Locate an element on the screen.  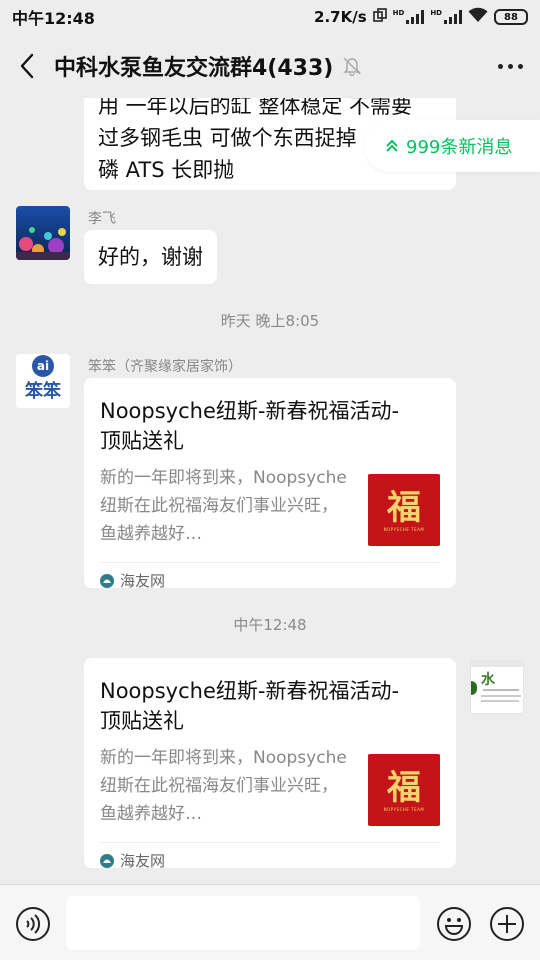
message-text: 好的，谢谢 is located at coordinates (150, 257).